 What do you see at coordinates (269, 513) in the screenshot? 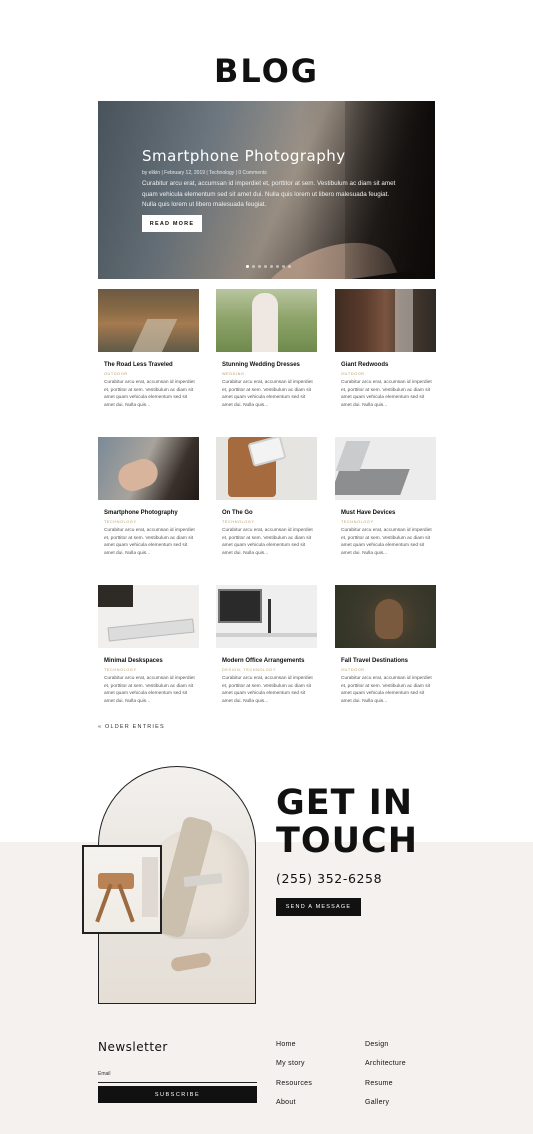
I see `post-title: On The Go` at bounding box center [269, 513].